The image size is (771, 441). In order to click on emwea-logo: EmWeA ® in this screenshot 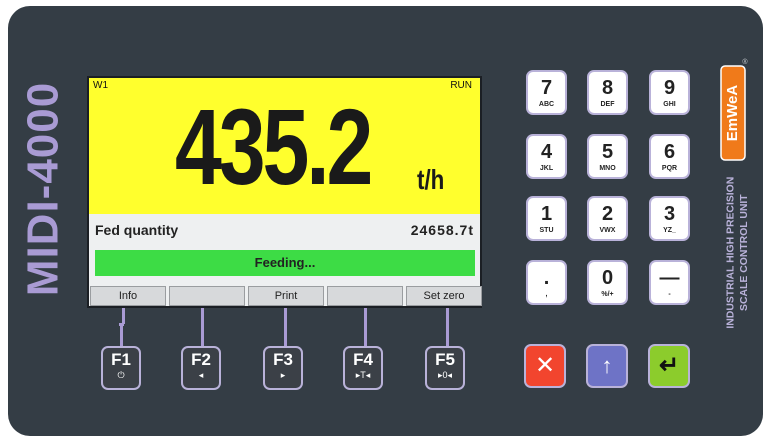, I will do `click(734, 109)`.